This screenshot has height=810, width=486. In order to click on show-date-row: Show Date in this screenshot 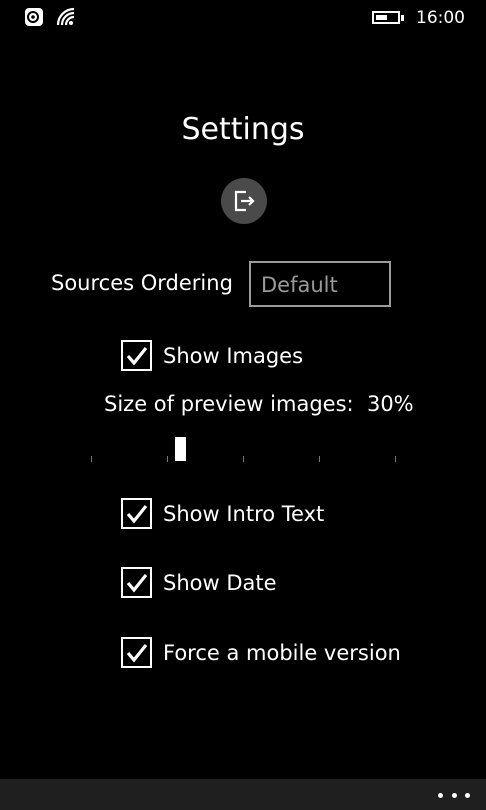, I will do `click(199, 582)`.